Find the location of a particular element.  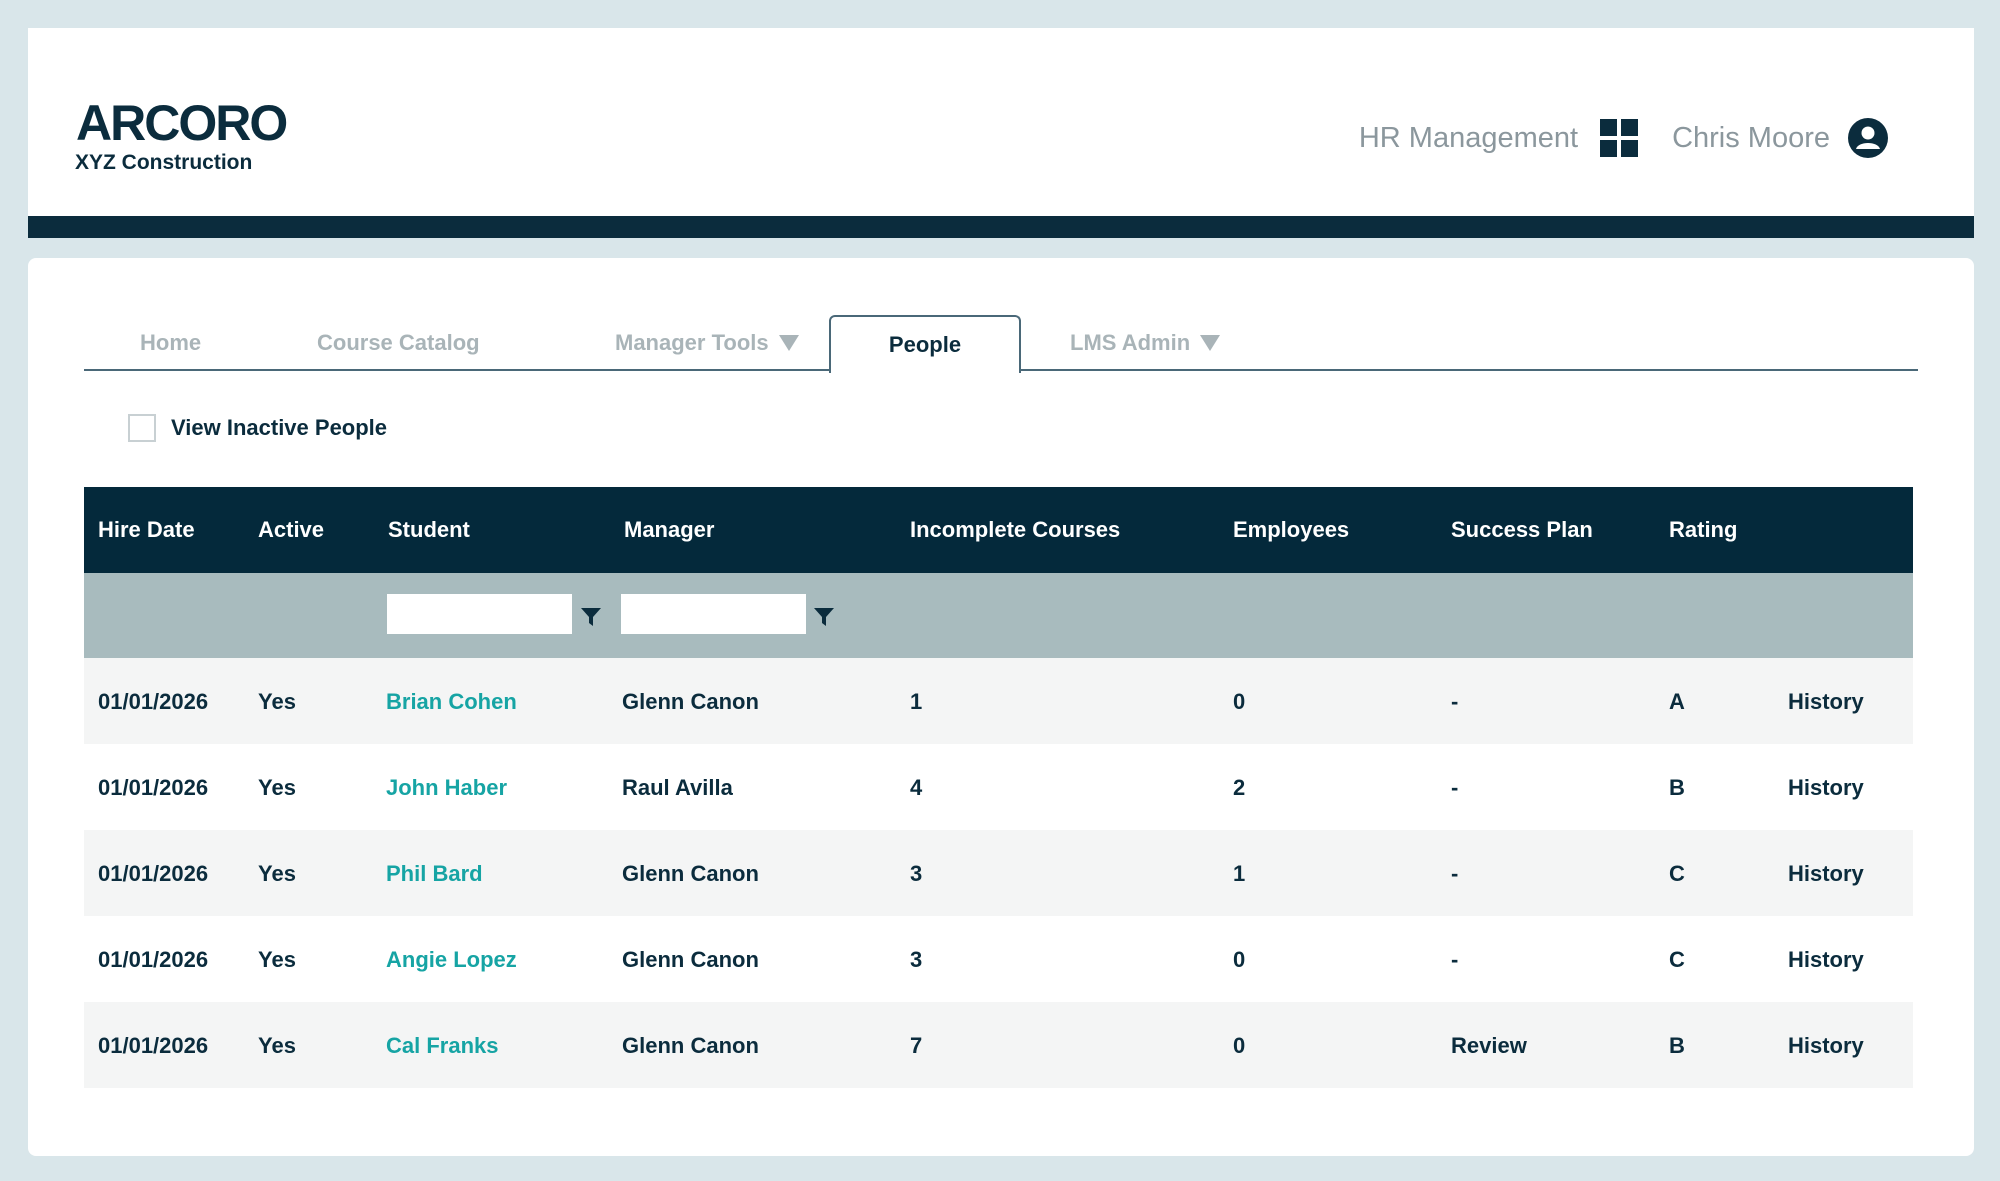

column-header-hire-date: Hire Date is located at coordinates (146, 530).